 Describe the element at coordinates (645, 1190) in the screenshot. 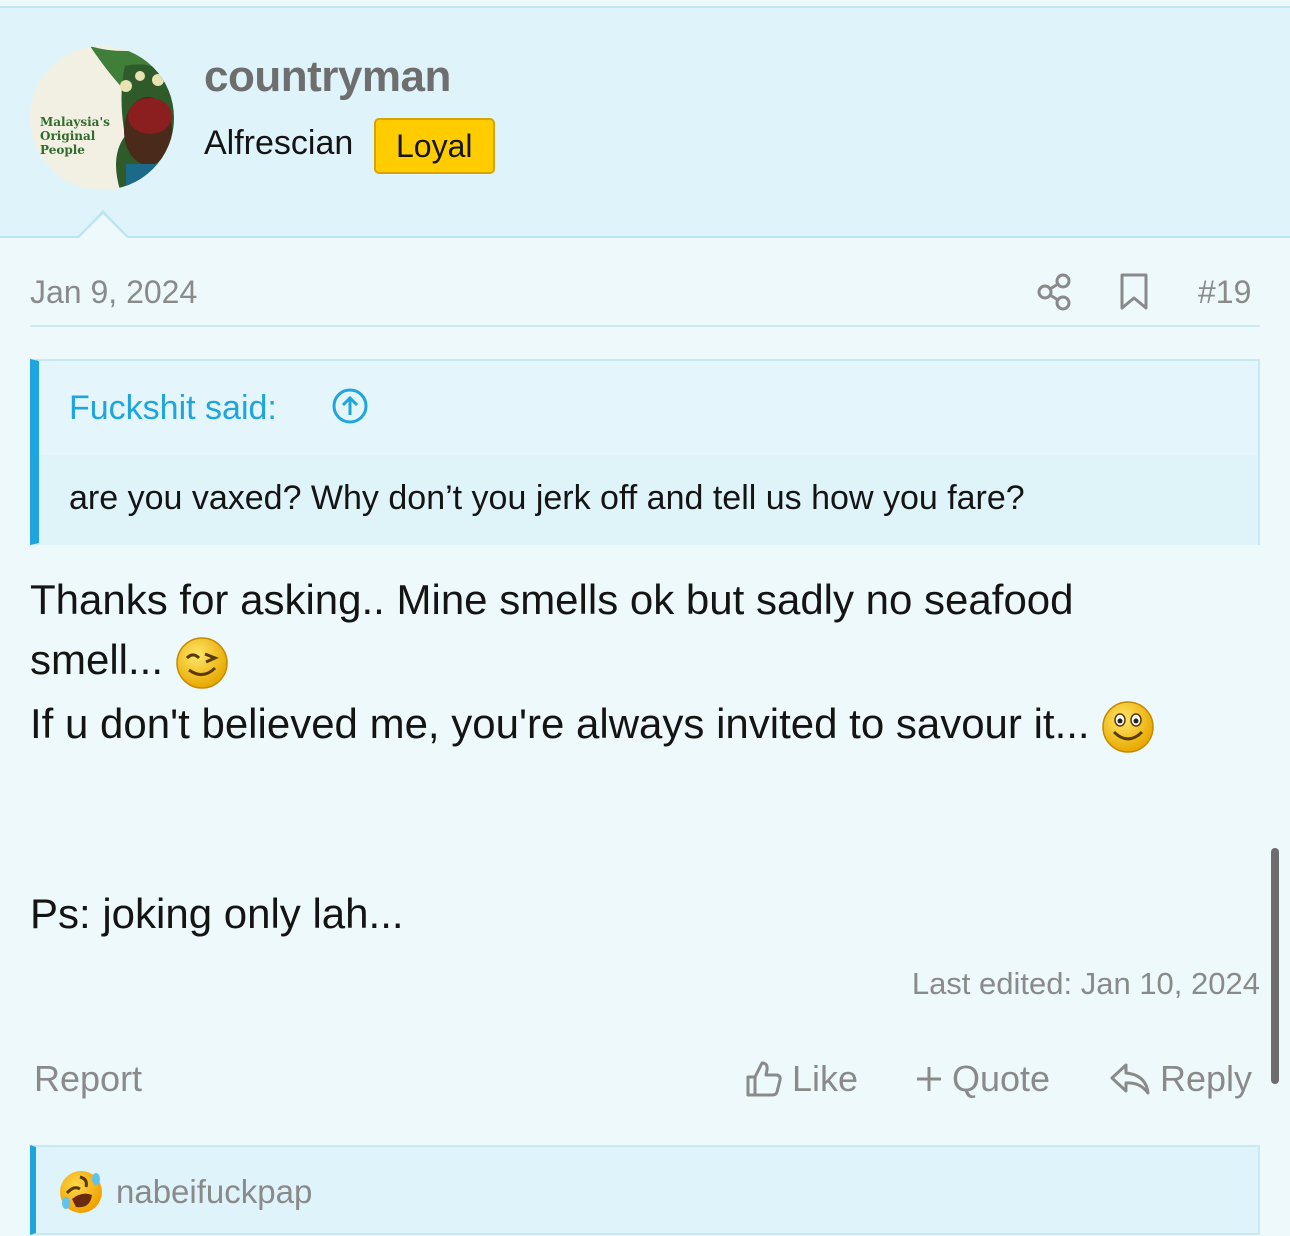

I see `reactions-bar: nabeifuckpap` at that location.